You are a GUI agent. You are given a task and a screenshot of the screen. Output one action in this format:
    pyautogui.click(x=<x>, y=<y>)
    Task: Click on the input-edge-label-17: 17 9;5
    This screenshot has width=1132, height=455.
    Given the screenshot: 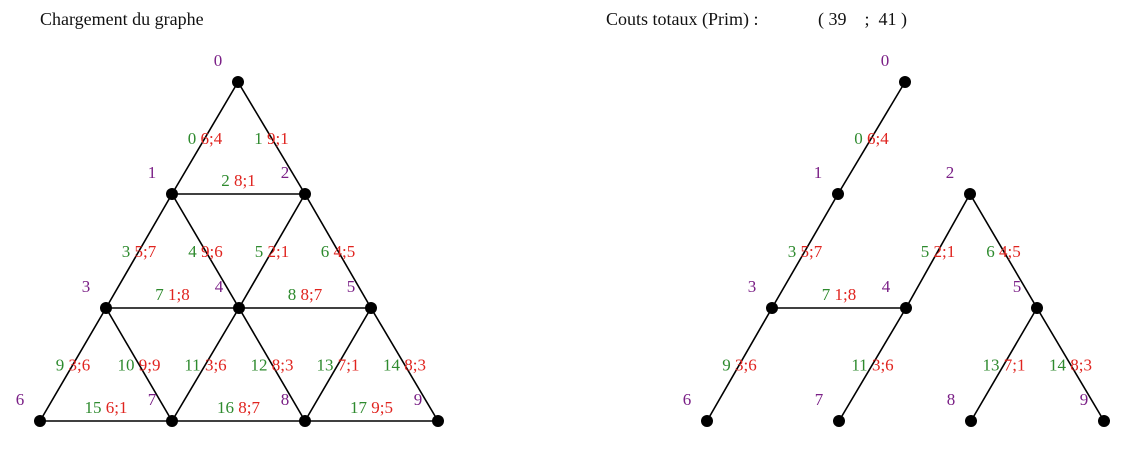 What is the action you would take?
    pyautogui.click(x=371, y=407)
    